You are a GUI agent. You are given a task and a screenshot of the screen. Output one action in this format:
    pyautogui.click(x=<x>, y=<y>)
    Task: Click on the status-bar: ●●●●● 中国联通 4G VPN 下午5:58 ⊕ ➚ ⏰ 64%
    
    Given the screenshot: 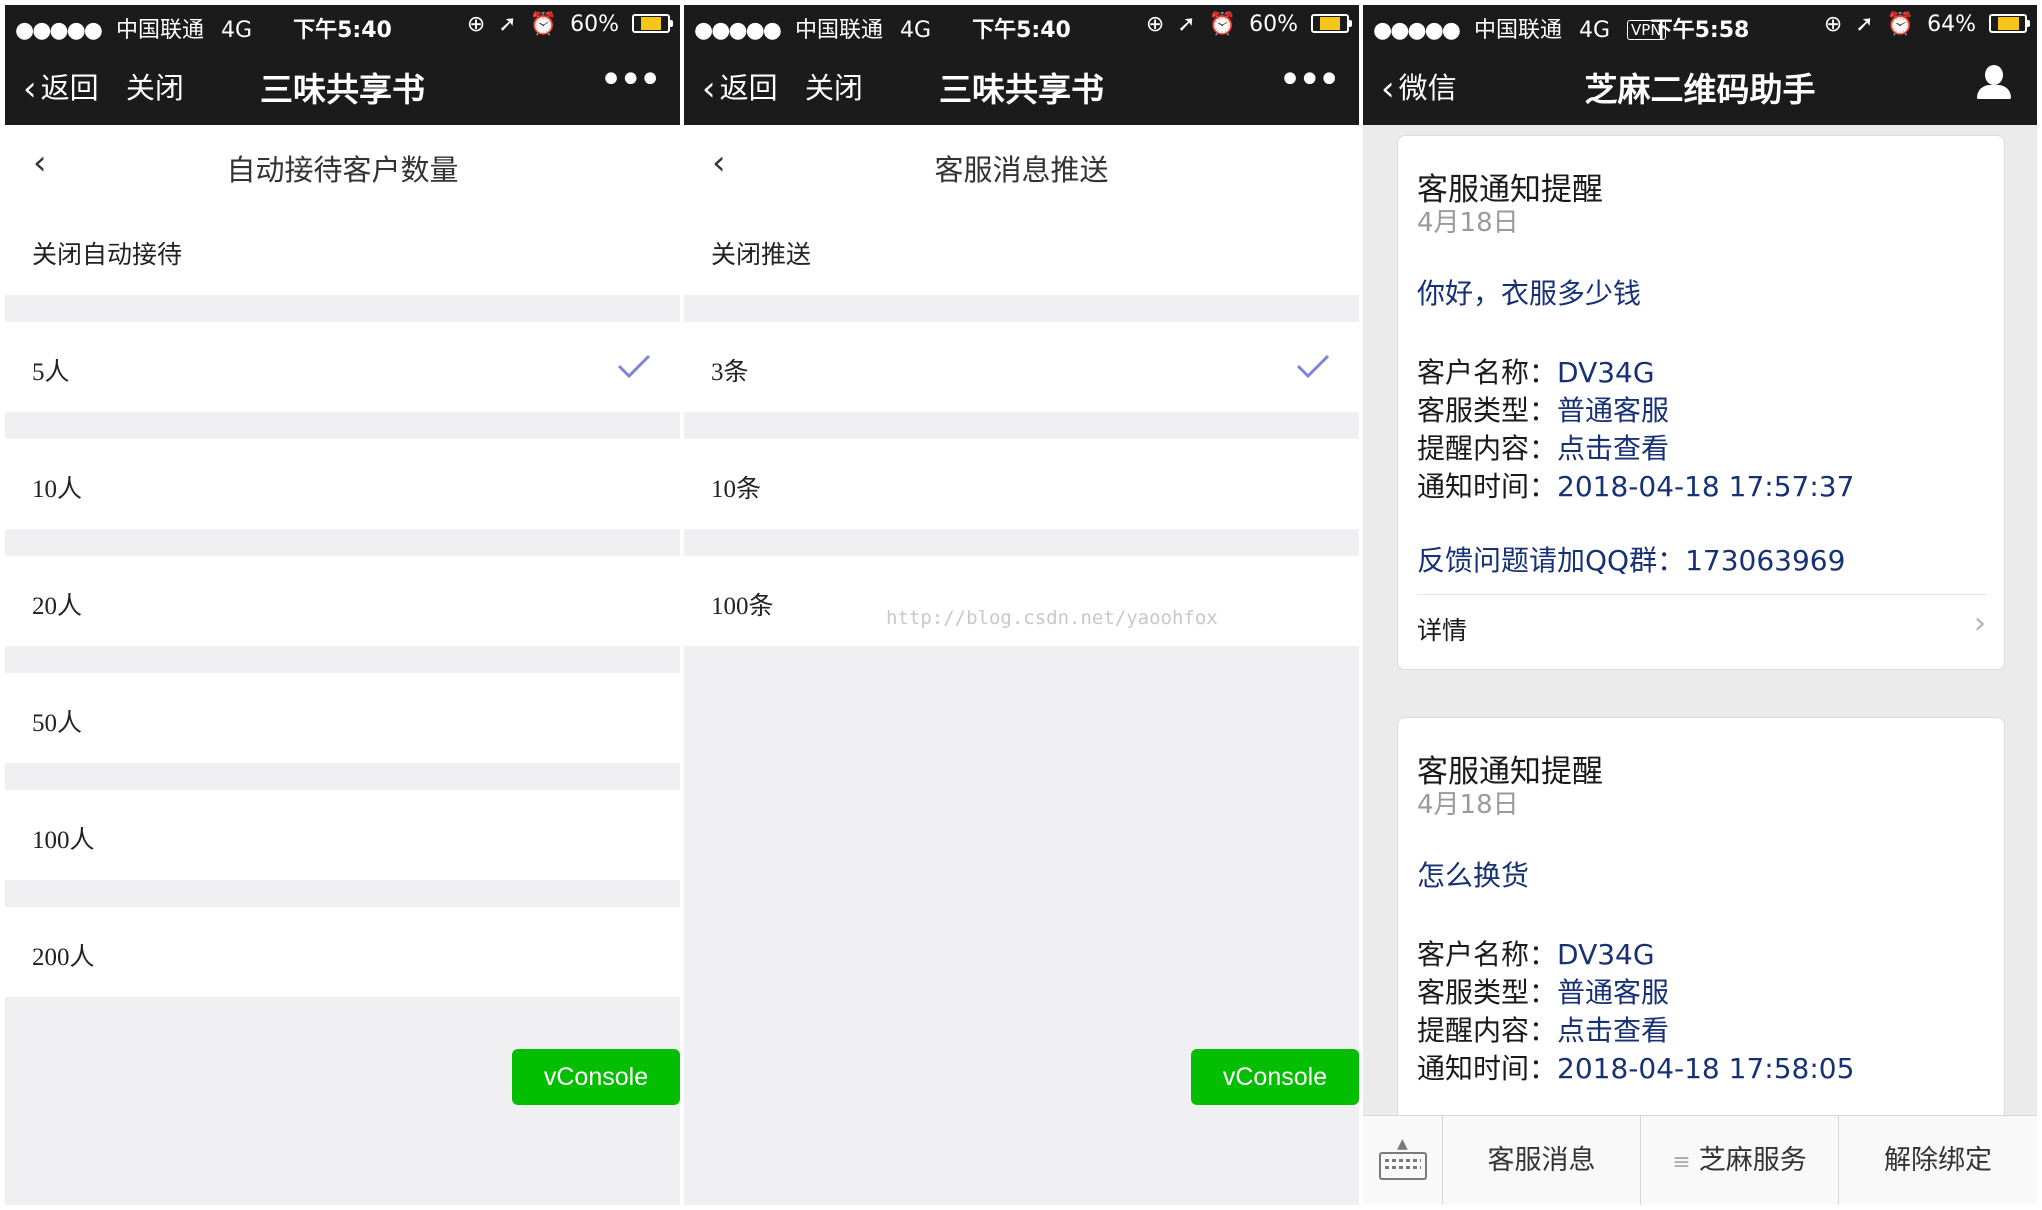 What is the action you would take?
    pyautogui.click(x=1700, y=24)
    